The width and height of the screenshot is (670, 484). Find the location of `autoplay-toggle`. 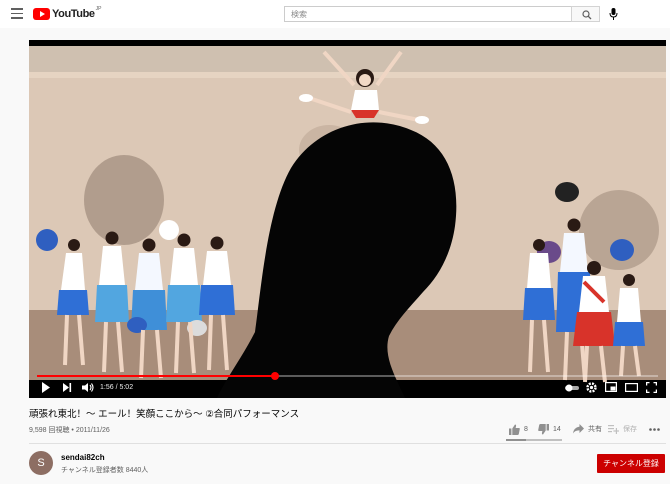

autoplay-toggle is located at coordinates (572, 388).